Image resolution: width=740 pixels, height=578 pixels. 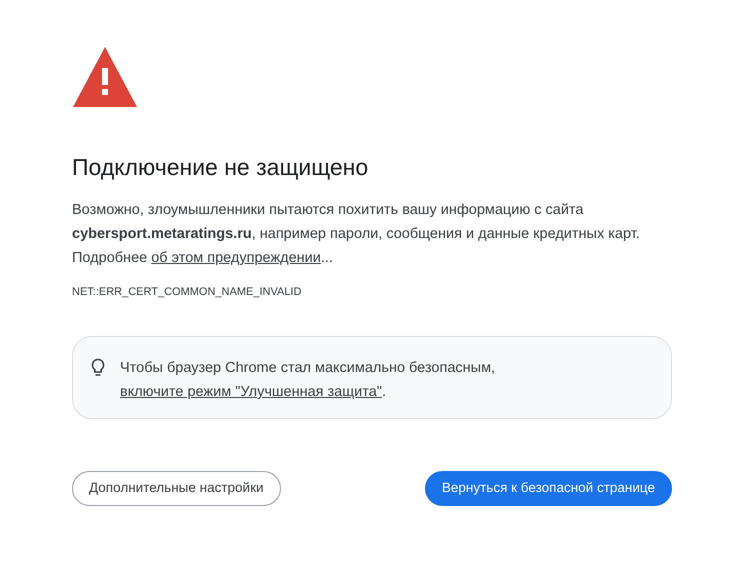 I want to click on warning-icon, so click(x=105, y=77).